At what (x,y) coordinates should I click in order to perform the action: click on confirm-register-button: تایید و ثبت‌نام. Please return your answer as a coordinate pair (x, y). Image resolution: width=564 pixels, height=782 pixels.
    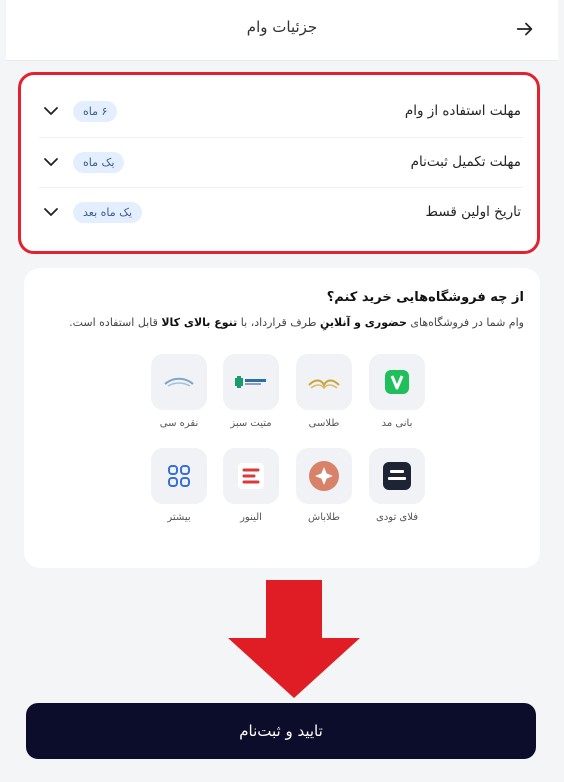
    Looking at the image, I should click on (281, 731).